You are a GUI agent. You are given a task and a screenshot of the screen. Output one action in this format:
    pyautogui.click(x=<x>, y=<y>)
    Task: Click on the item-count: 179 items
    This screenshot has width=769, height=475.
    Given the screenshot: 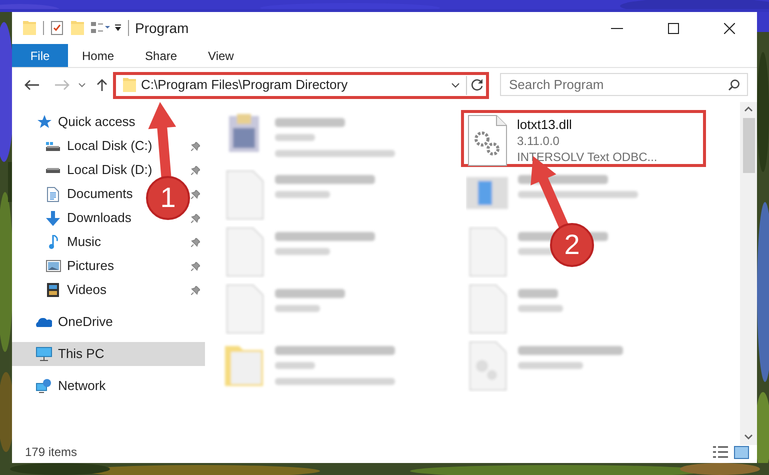 What is the action you would take?
    pyautogui.click(x=51, y=452)
    